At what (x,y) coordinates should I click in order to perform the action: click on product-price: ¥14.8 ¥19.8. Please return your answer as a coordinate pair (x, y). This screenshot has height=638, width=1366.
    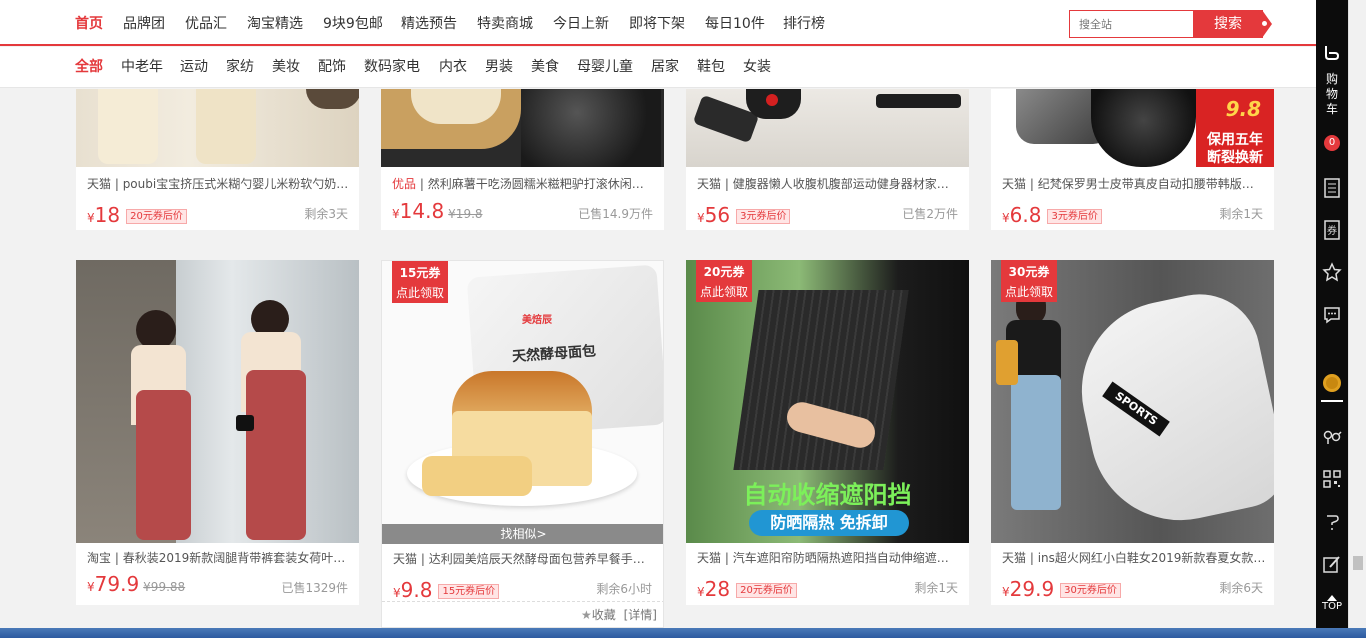
    Looking at the image, I should click on (437, 211).